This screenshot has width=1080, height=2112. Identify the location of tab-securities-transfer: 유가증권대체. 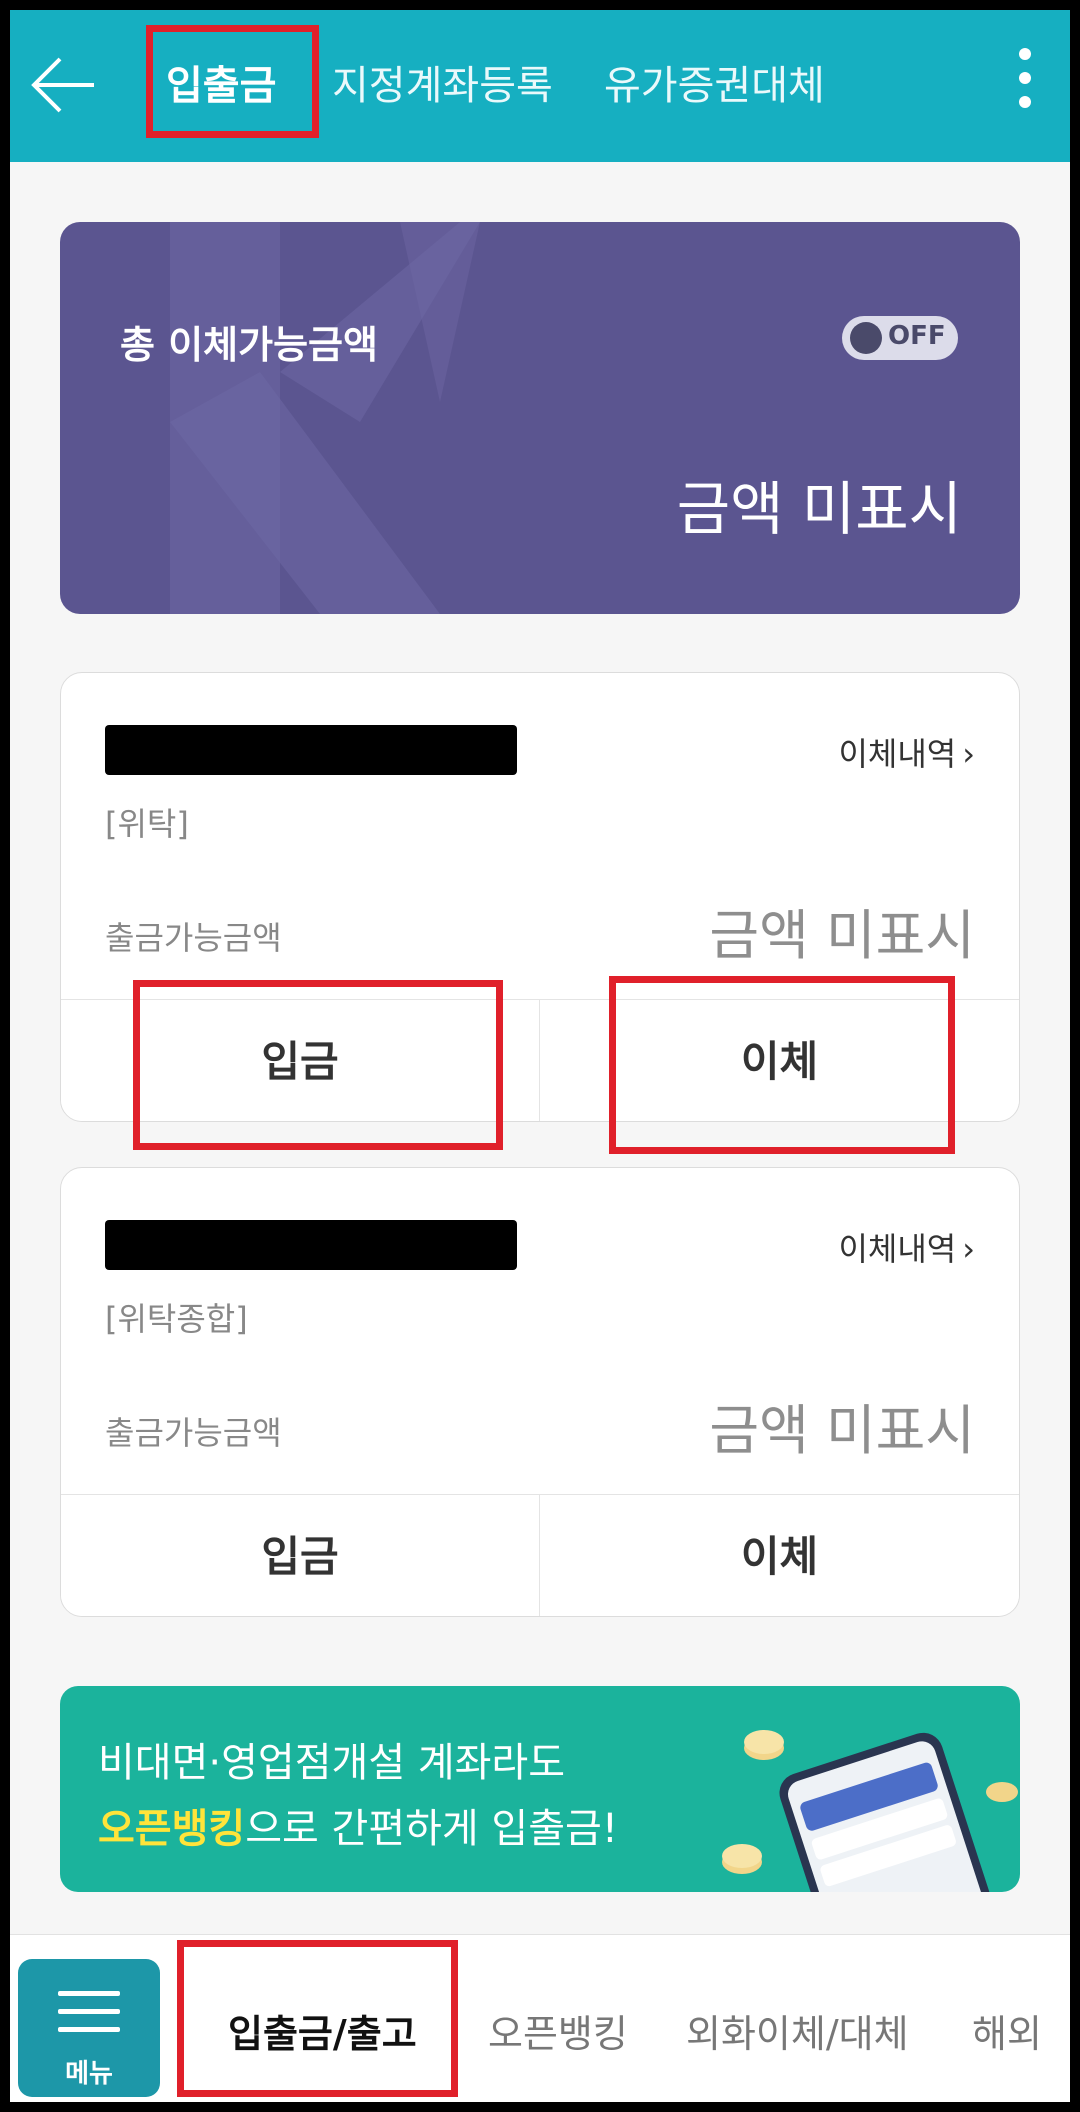
(714, 86).